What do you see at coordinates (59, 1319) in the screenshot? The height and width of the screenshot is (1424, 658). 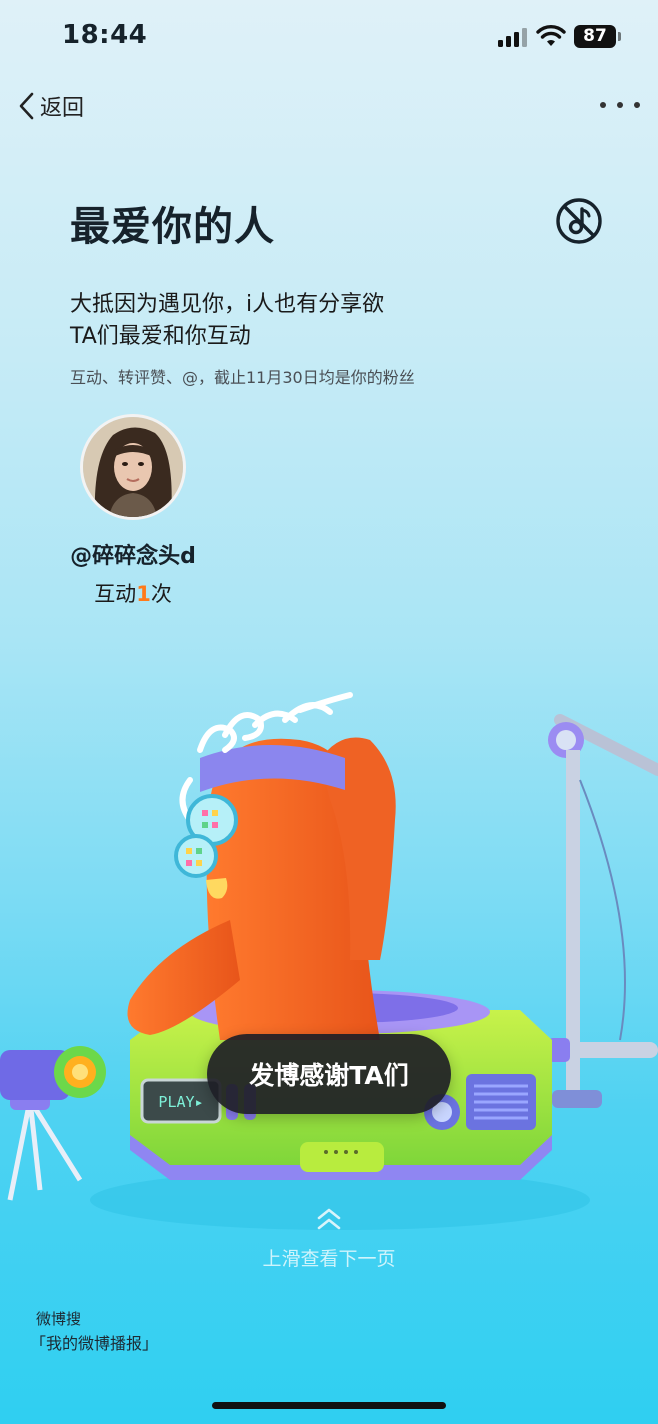 I see `brand-line-1: 微博搜` at bounding box center [59, 1319].